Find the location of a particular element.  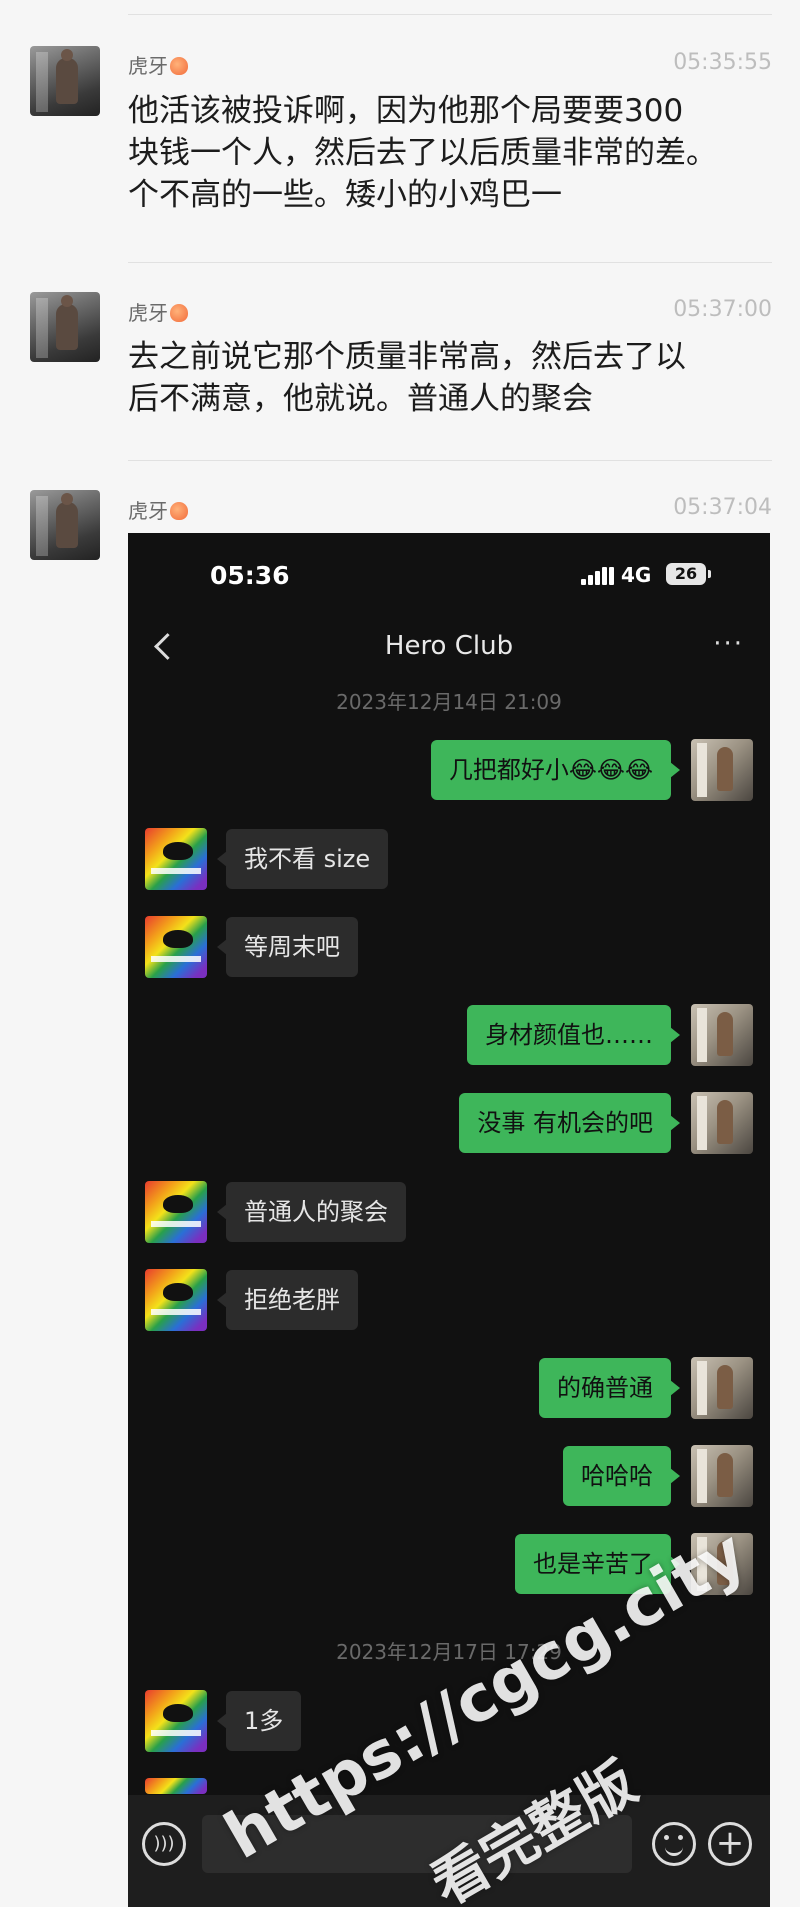

more-icon: ··· is located at coordinates (728, 644).